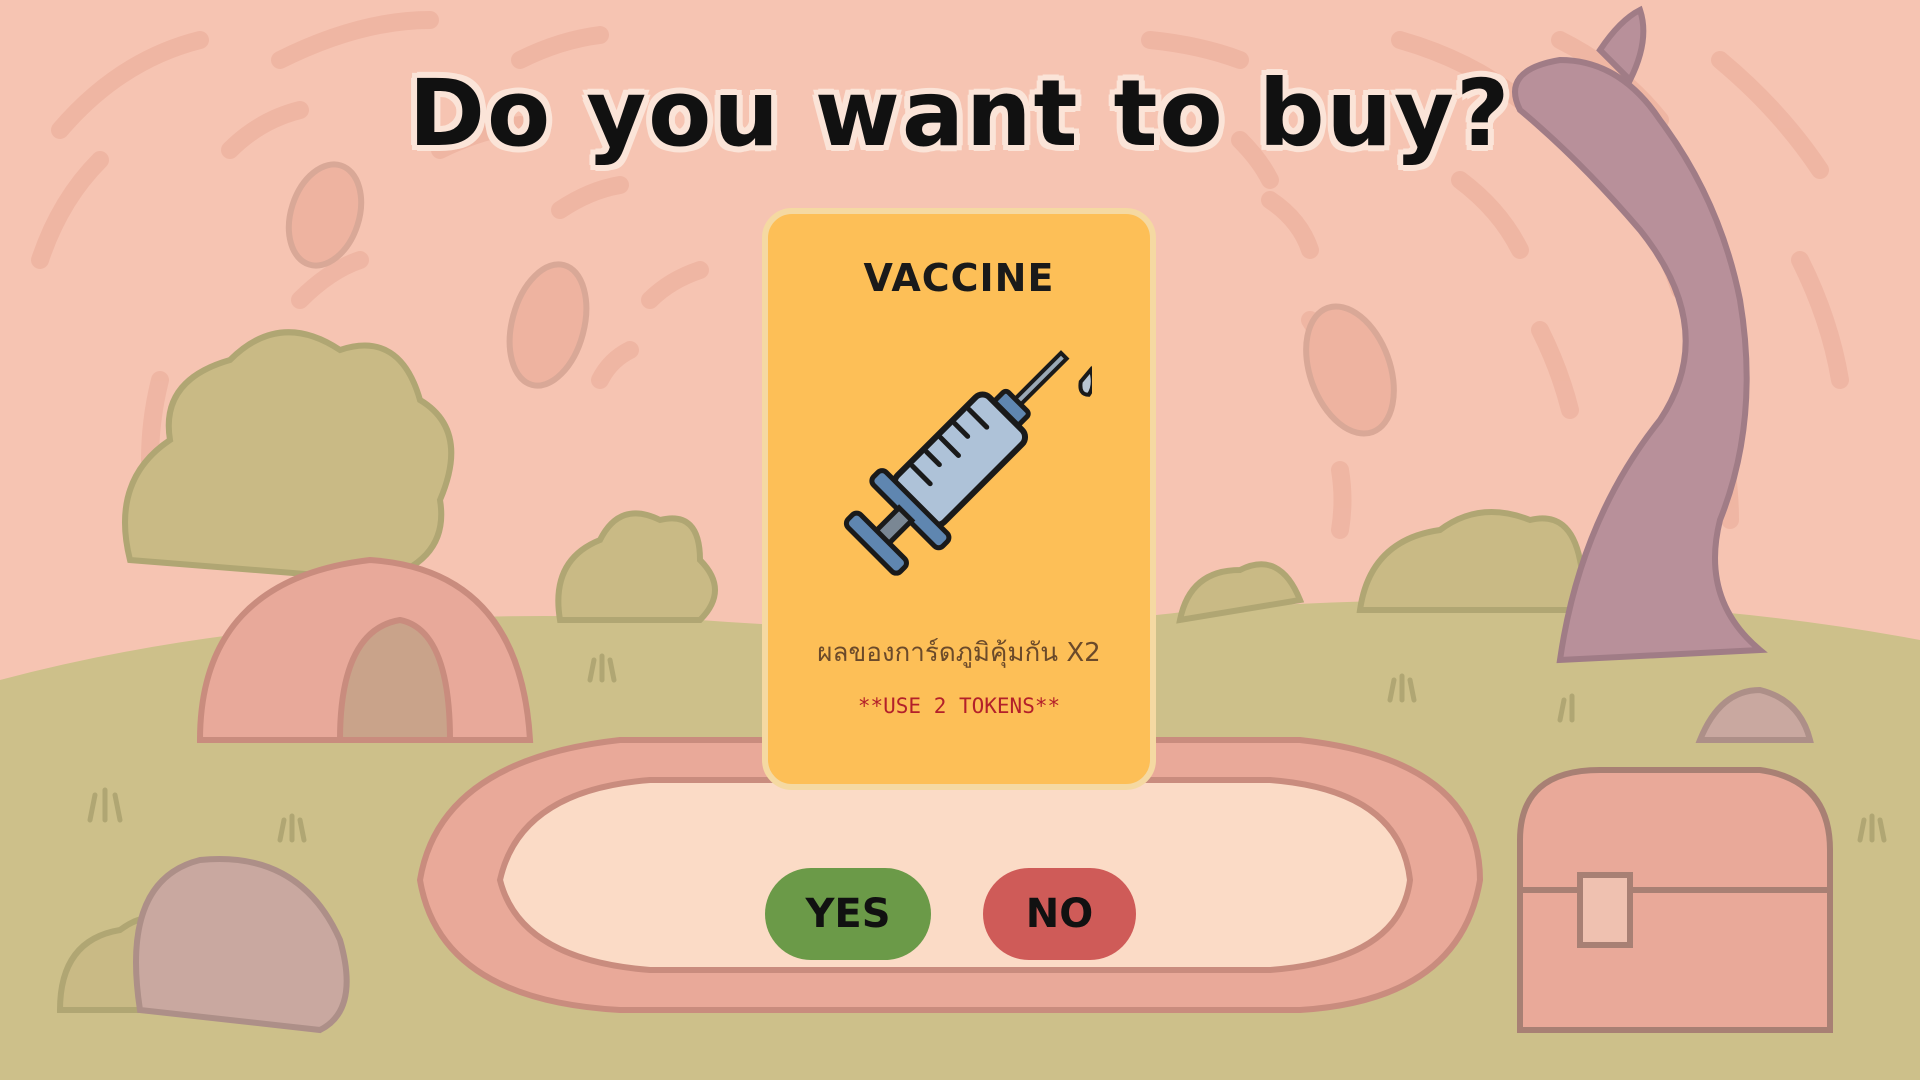  What do you see at coordinates (967, 463) in the screenshot?
I see `syringe-icon` at bounding box center [967, 463].